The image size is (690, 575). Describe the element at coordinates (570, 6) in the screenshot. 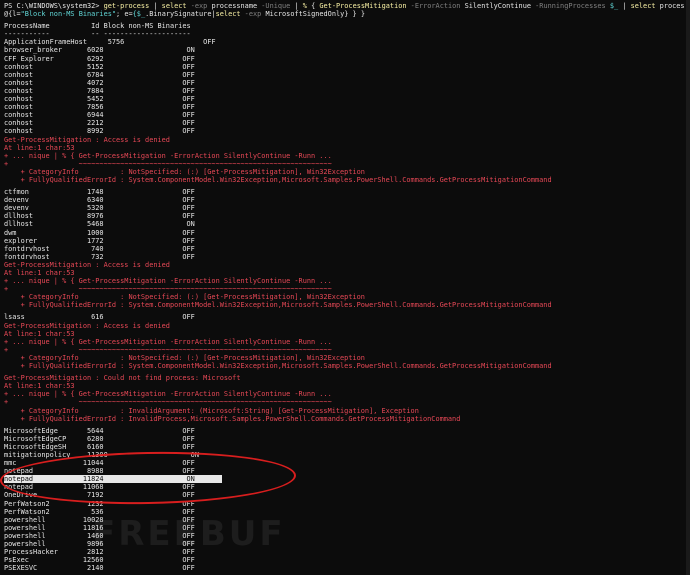

I see `command-token: -RunningProcesses` at that location.